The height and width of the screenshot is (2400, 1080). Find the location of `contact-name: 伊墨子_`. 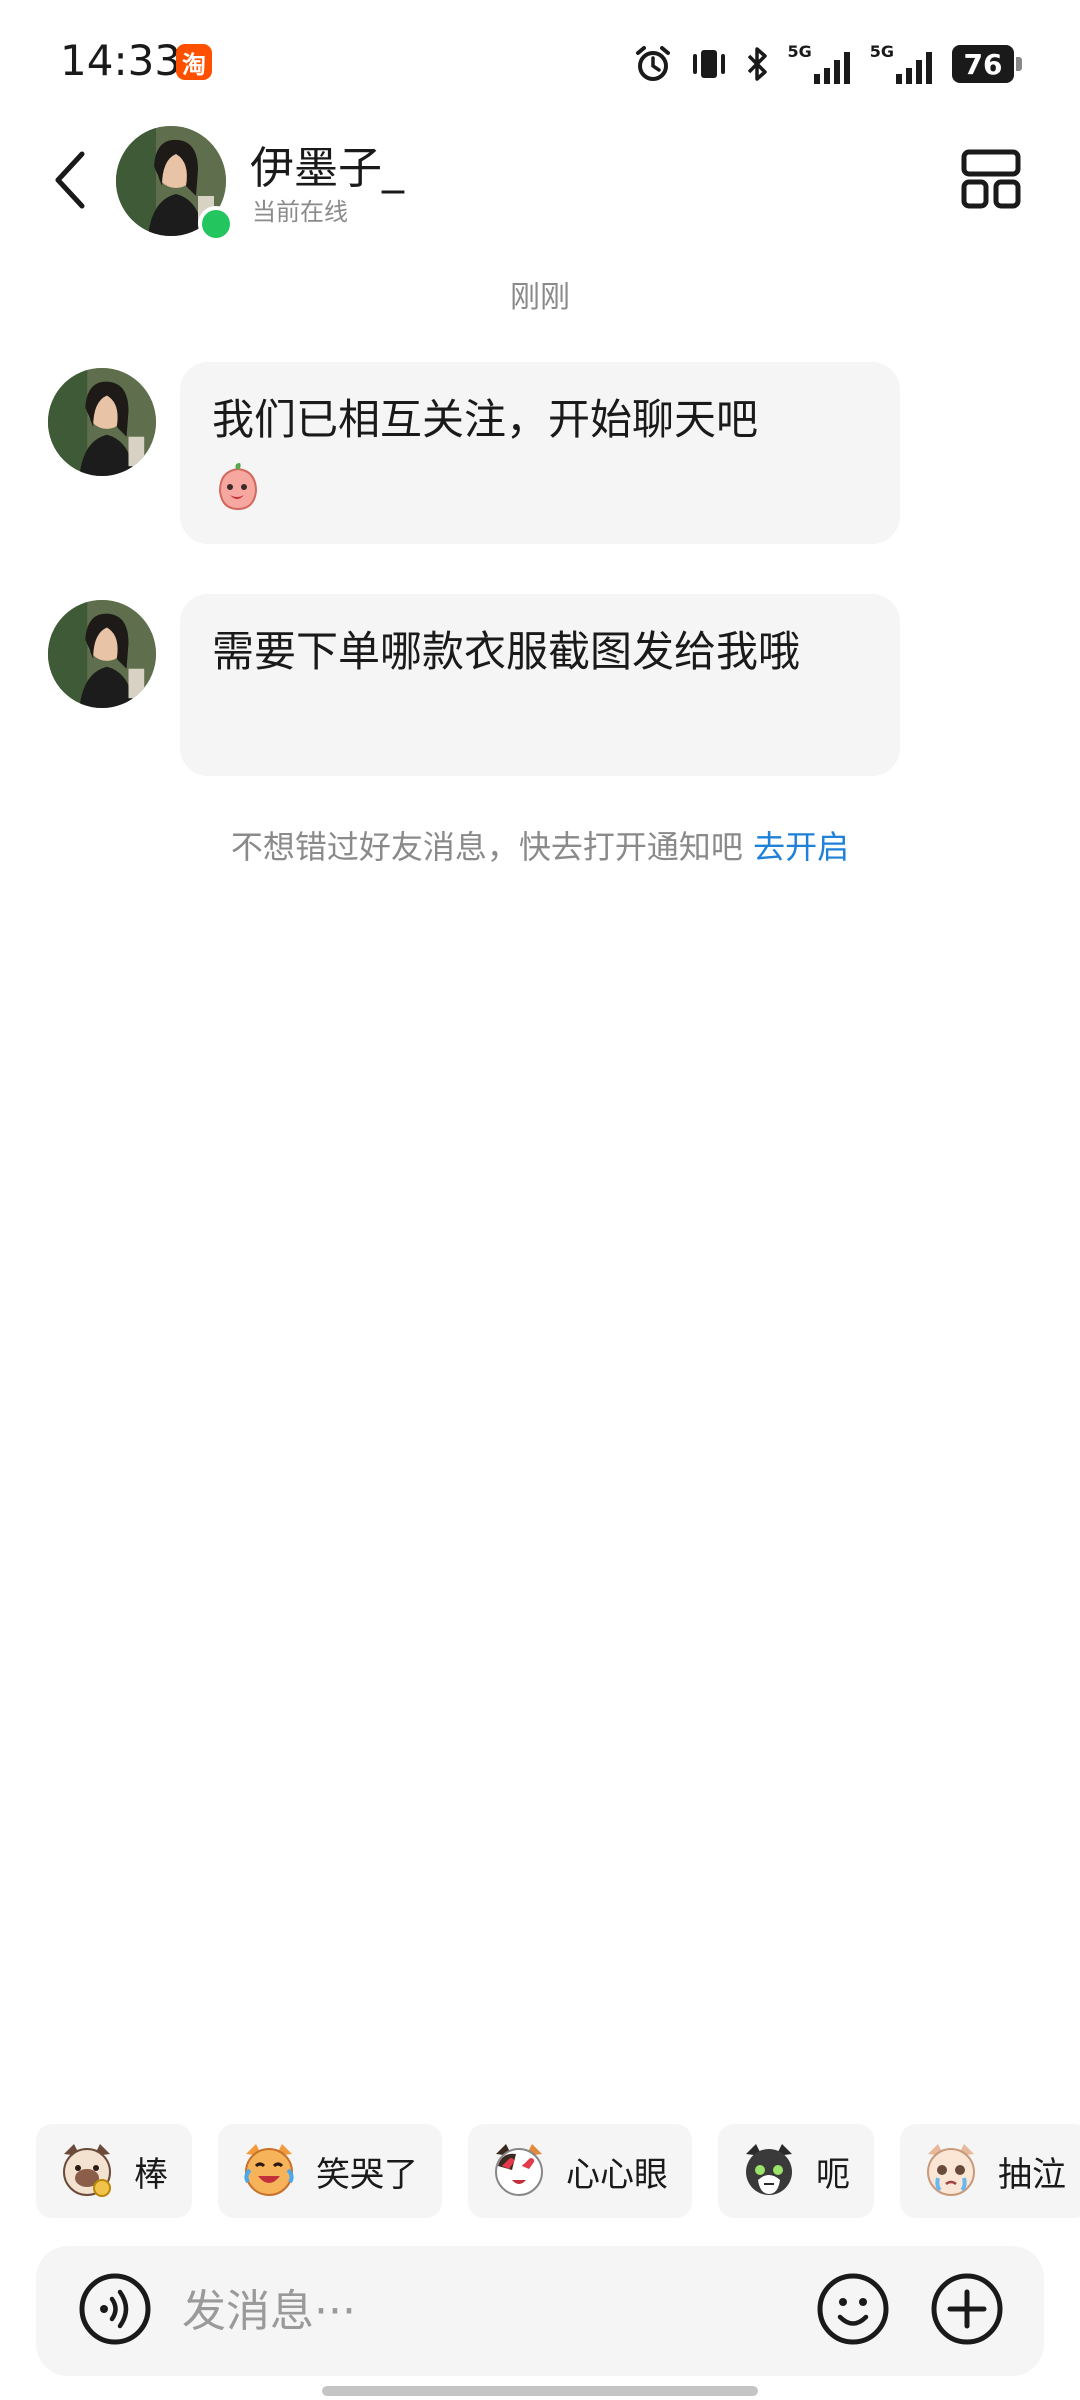

contact-name: 伊墨子_ is located at coordinates (327, 164).